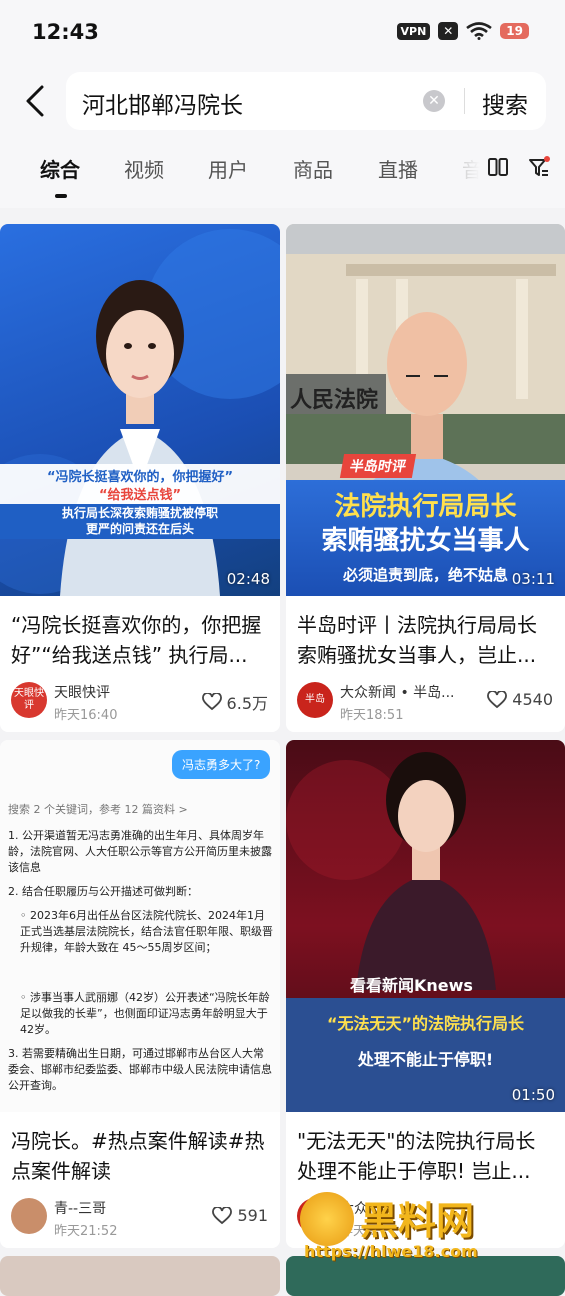 Image resolution: width=565 pixels, height=1296 pixels. I want to click on search-header: 河北邯郸冯院长 ✕ 搜索, so click(282, 101).